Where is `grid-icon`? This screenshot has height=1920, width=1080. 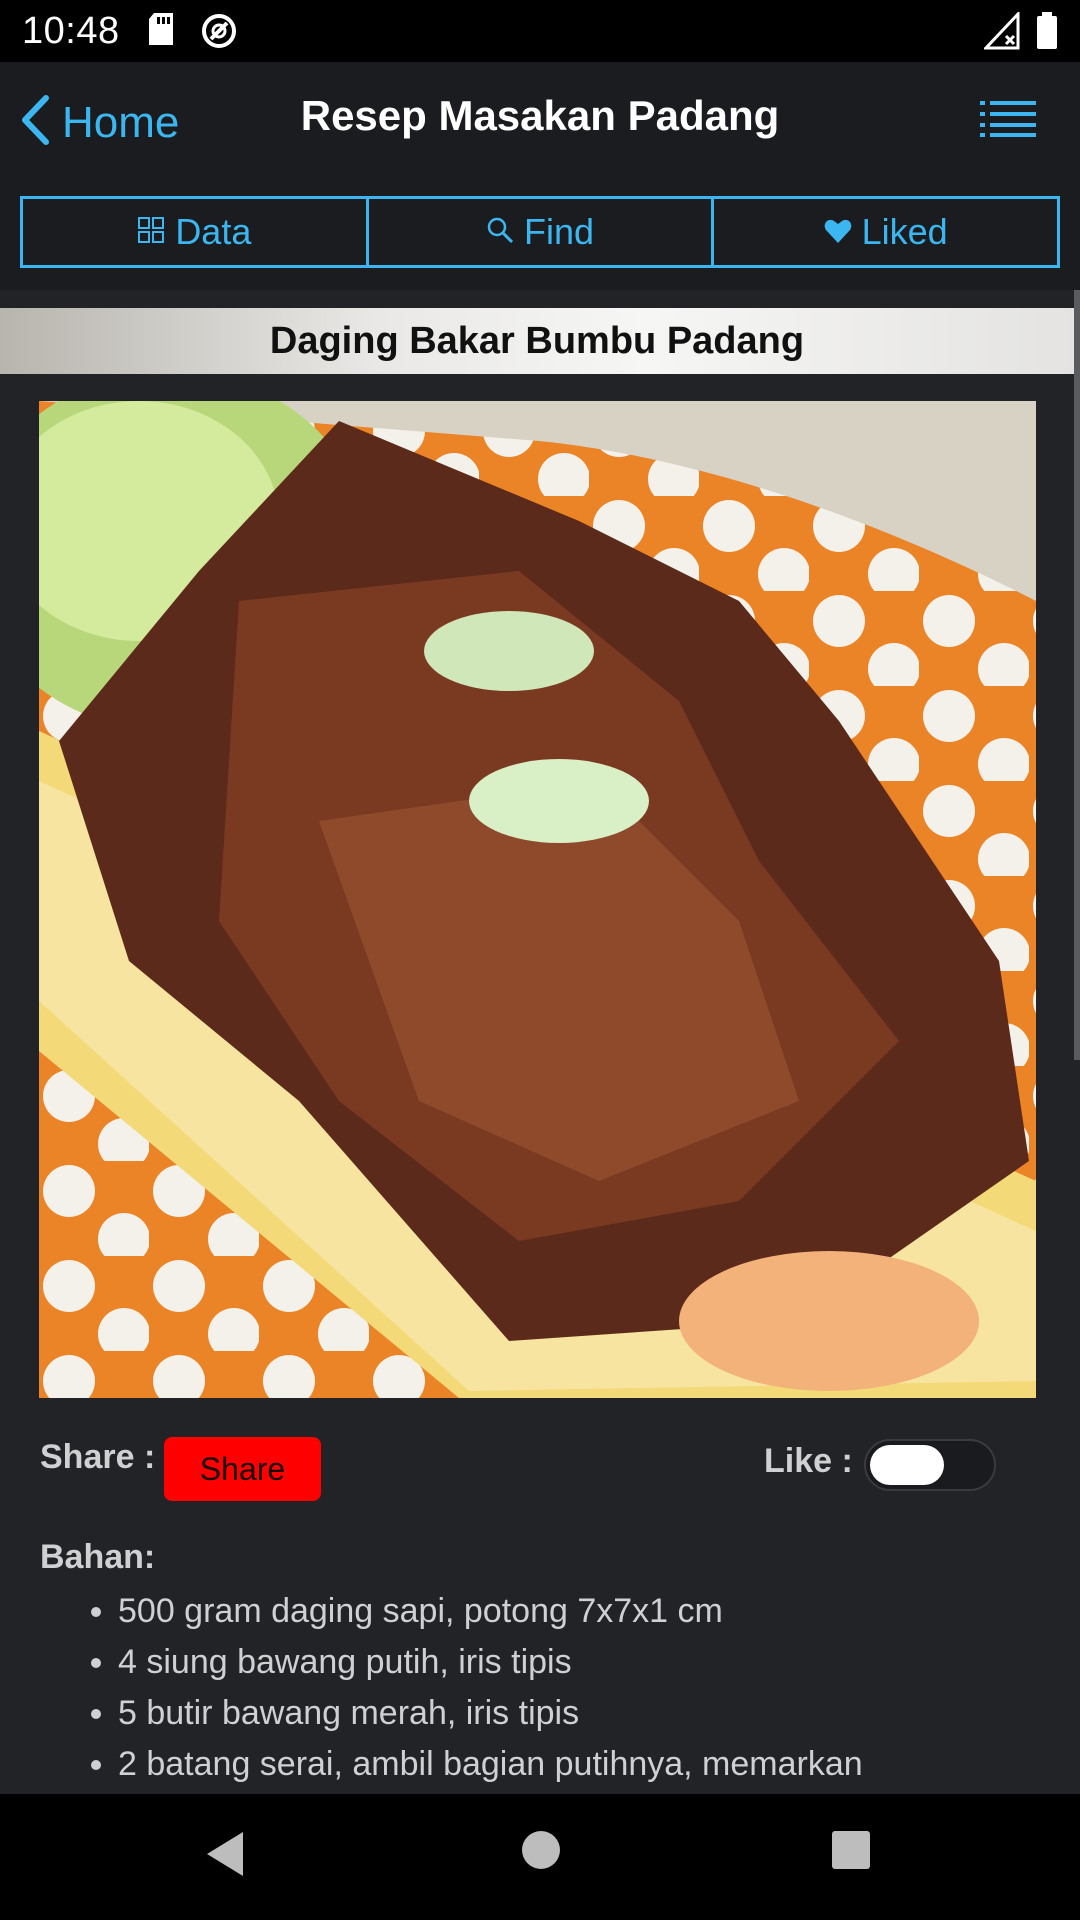
grid-icon is located at coordinates (151, 232).